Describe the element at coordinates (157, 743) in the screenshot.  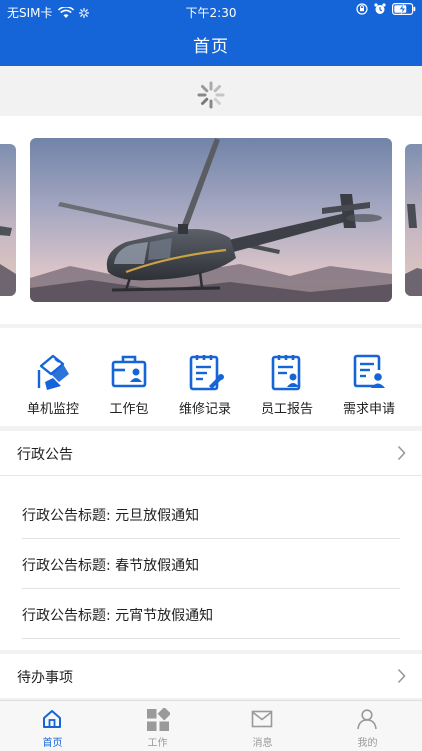
I see `tab-label: 工作` at that location.